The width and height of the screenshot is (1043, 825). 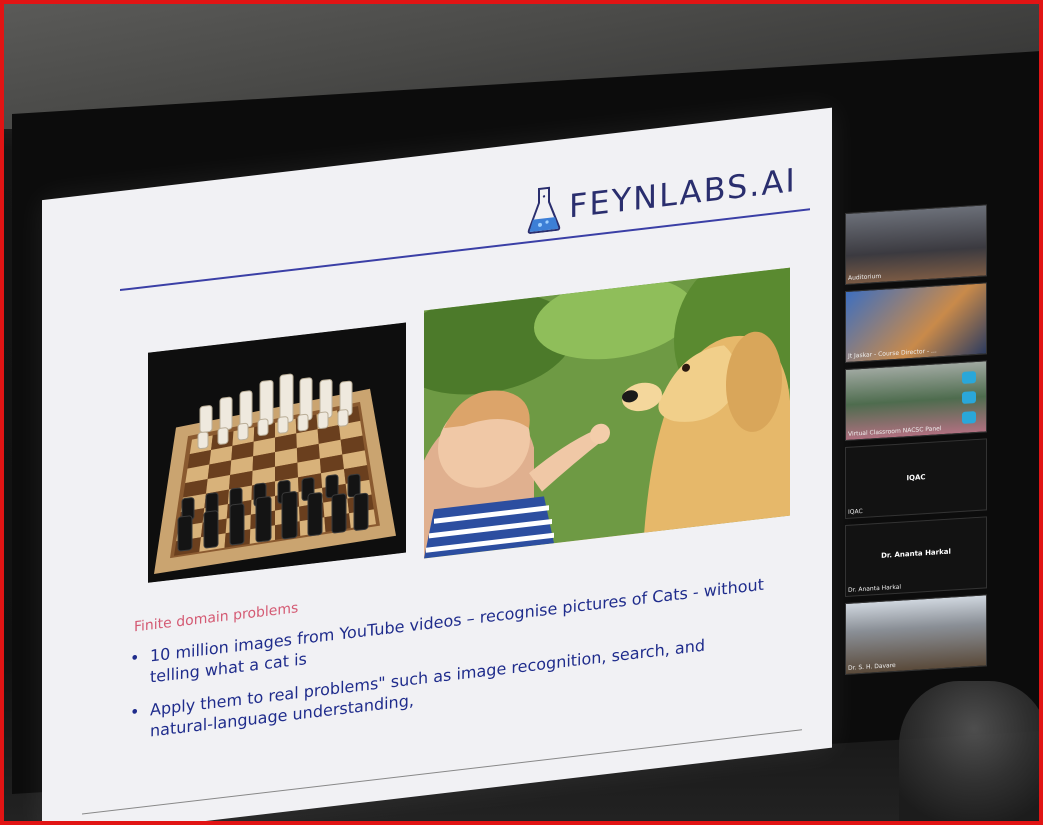 What do you see at coordinates (969, 417) in the screenshot?
I see `screen-icon` at bounding box center [969, 417].